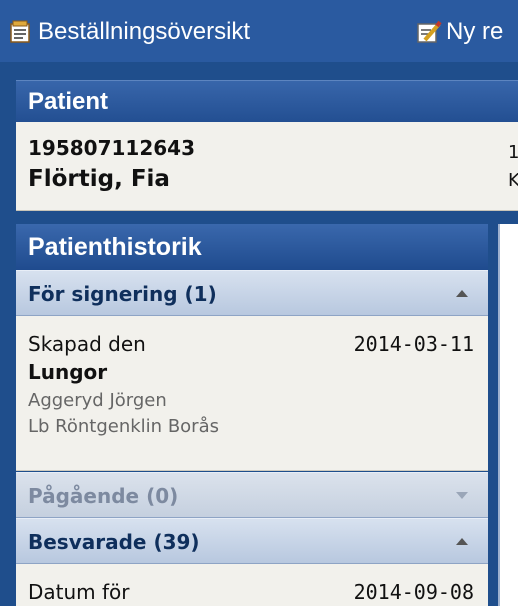 This screenshot has width=518, height=606. What do you see at coordinates (68, 372) in the screenshot?
I see `item-exam: Lungor` at bounding box center [68, 372].